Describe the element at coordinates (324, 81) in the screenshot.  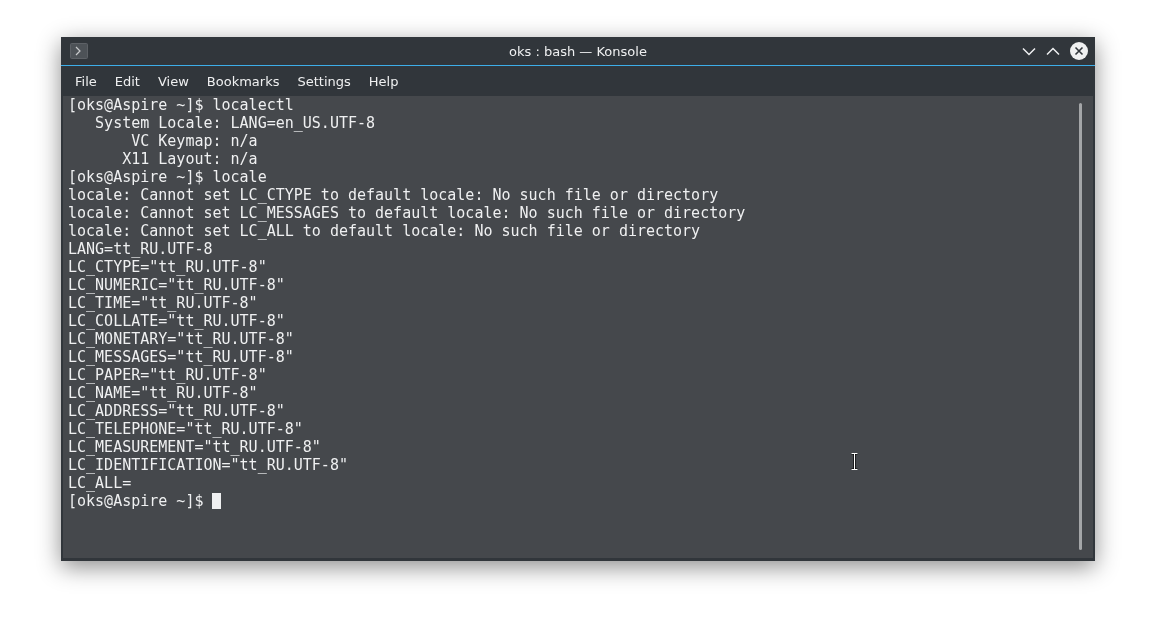
I see `menu-item: Settings` at that location.